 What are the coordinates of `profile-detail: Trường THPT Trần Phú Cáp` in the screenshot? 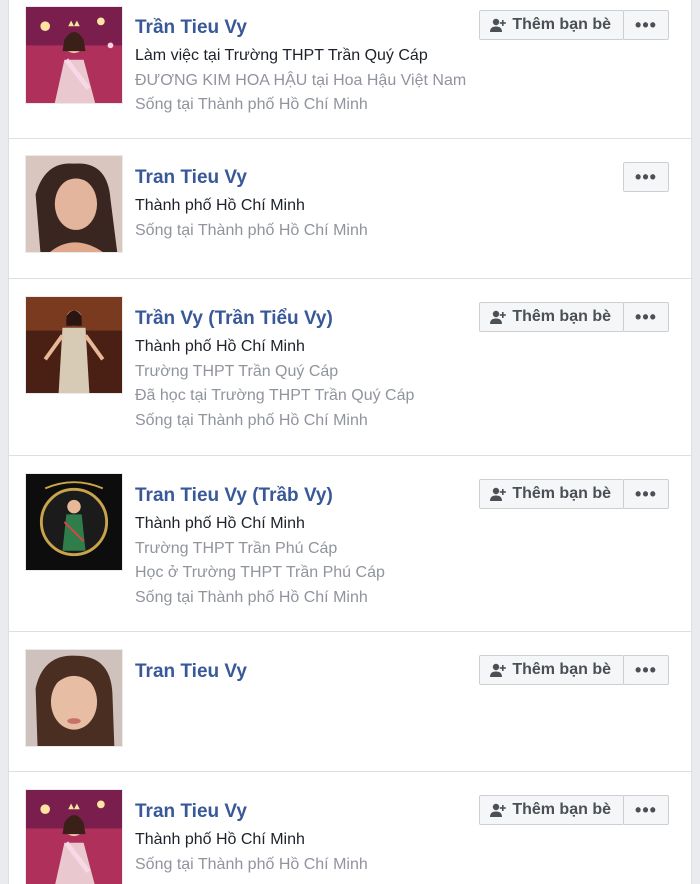 It's located at (236, 548).